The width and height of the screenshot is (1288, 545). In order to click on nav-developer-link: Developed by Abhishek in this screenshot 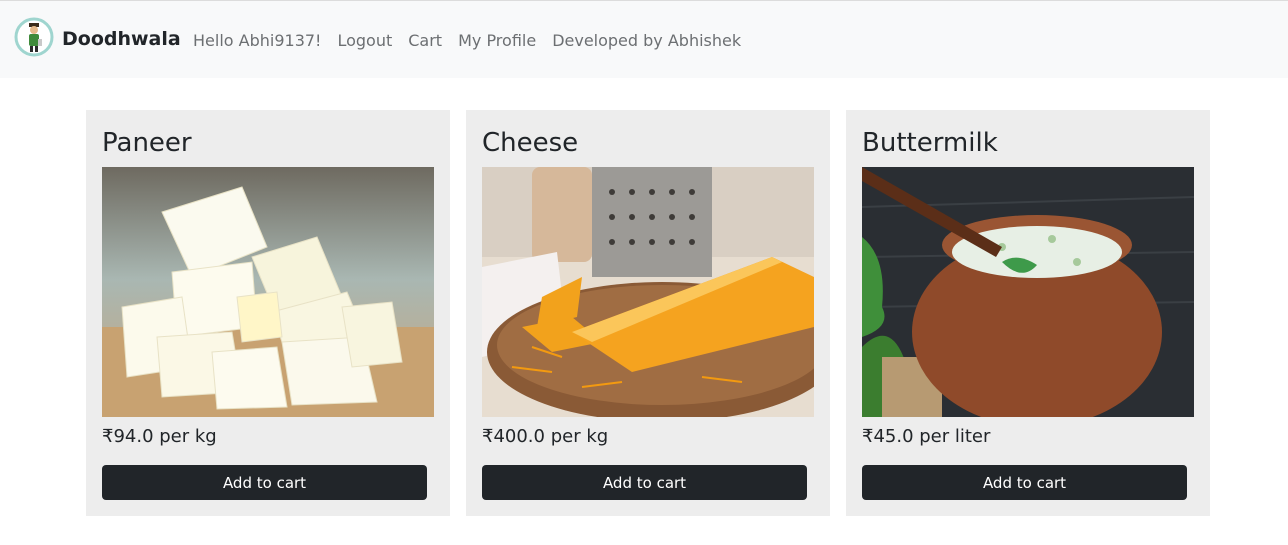, I will do `click(646, 41)`.